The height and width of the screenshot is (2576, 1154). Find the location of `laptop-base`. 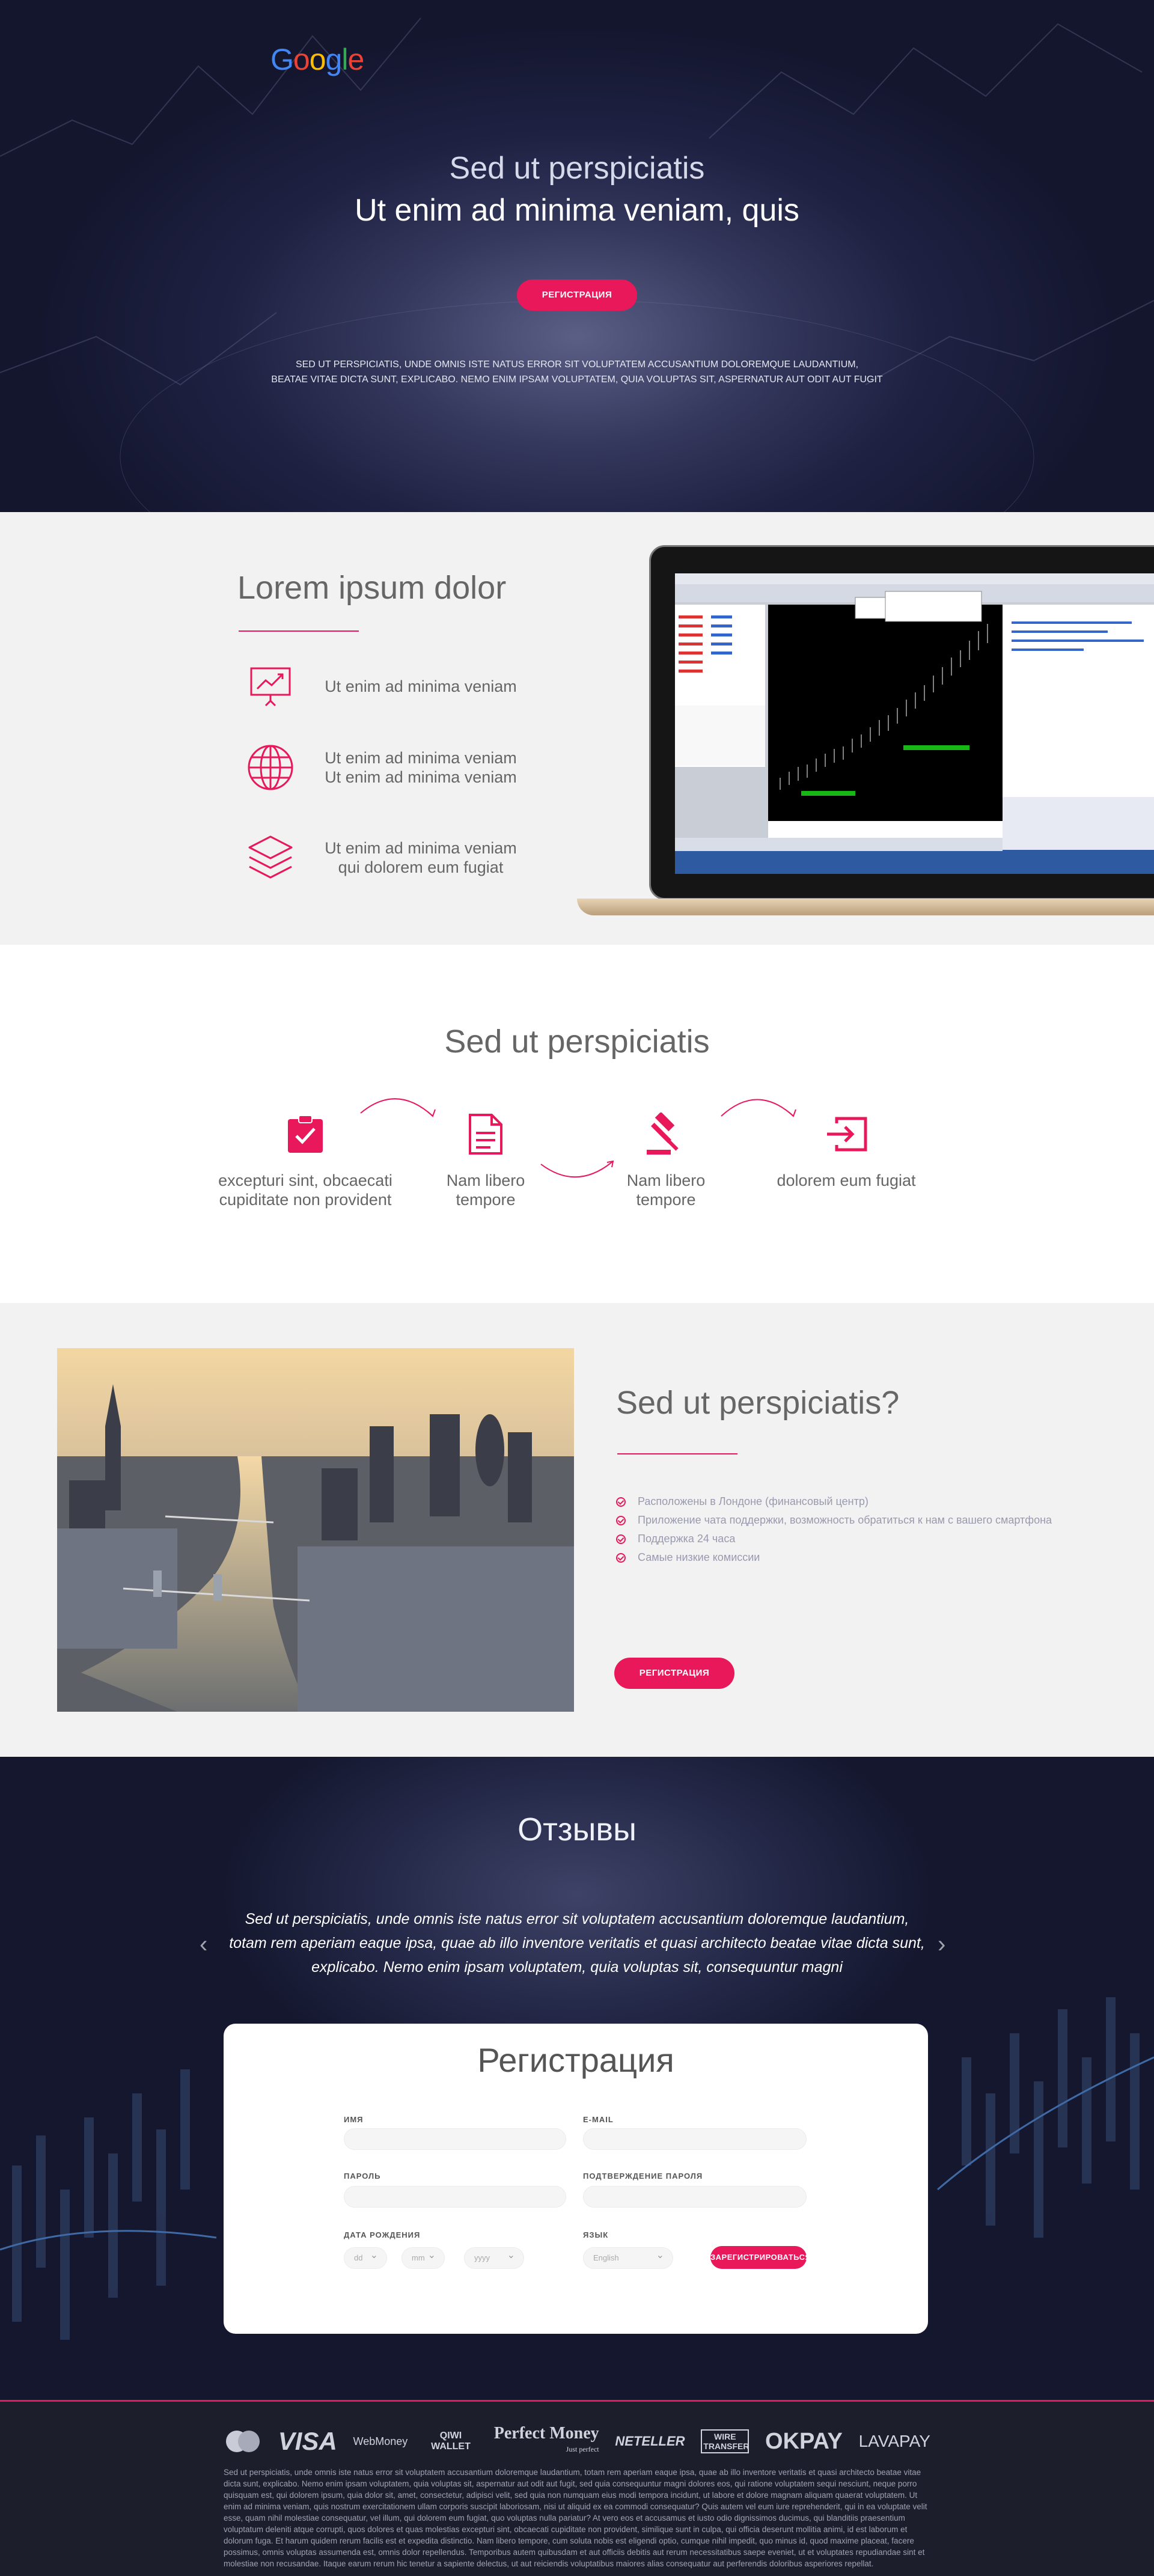

laptop-base is located at coordinates (865, 907).